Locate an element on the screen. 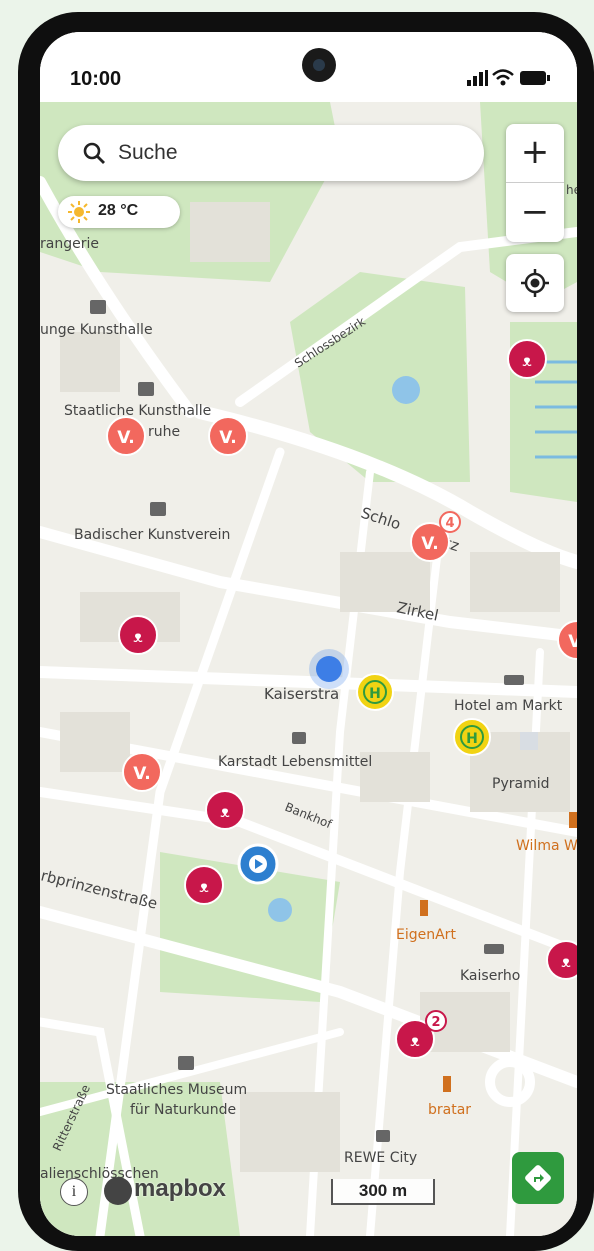  scale-bar: 300 m is located at coordinates (383, 1192).